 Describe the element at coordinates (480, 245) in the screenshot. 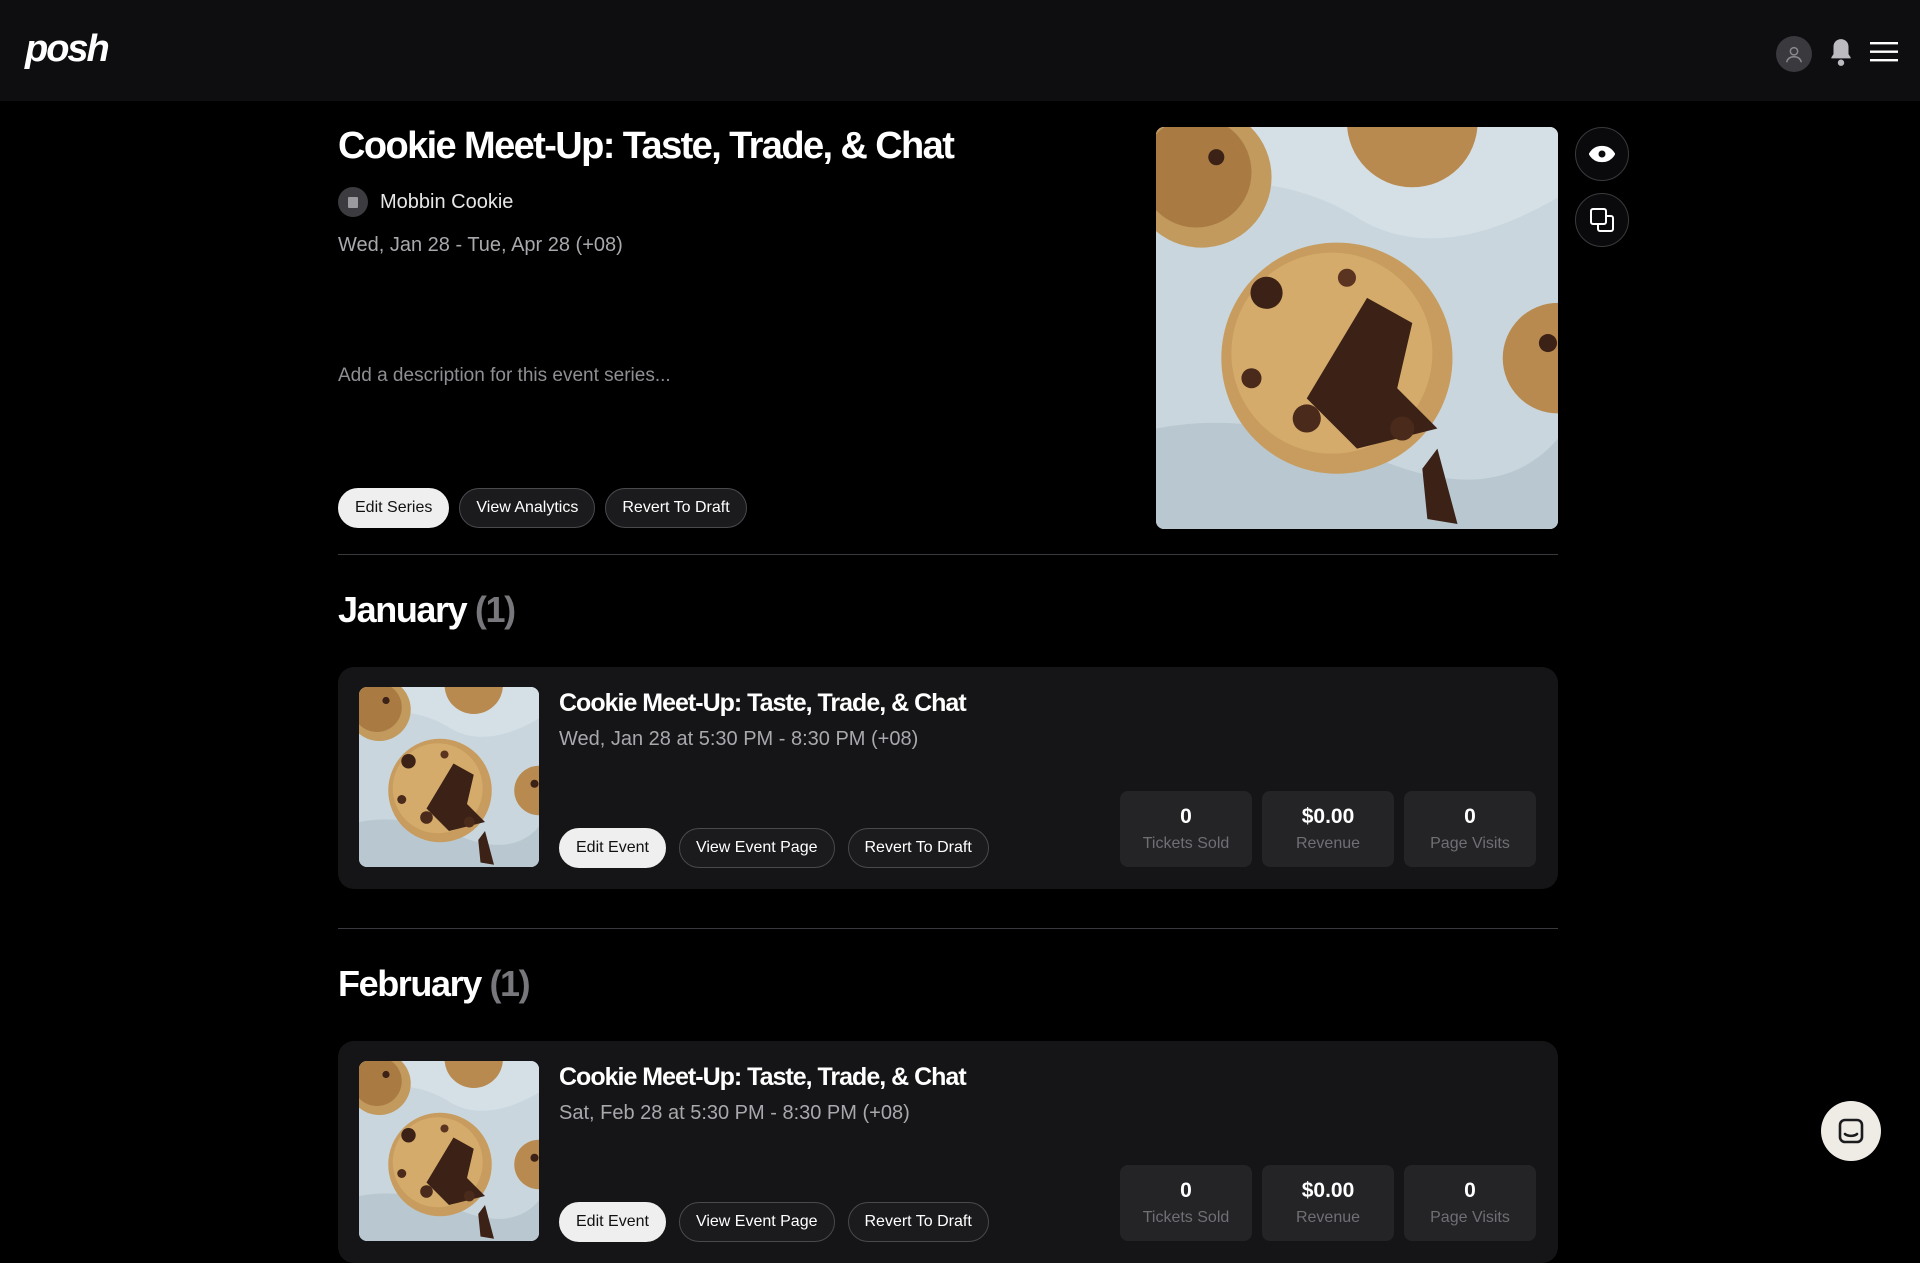

I see `series-date-range: Wed, Jan 28 - Tue, Apr 28 (+08)` at that location.